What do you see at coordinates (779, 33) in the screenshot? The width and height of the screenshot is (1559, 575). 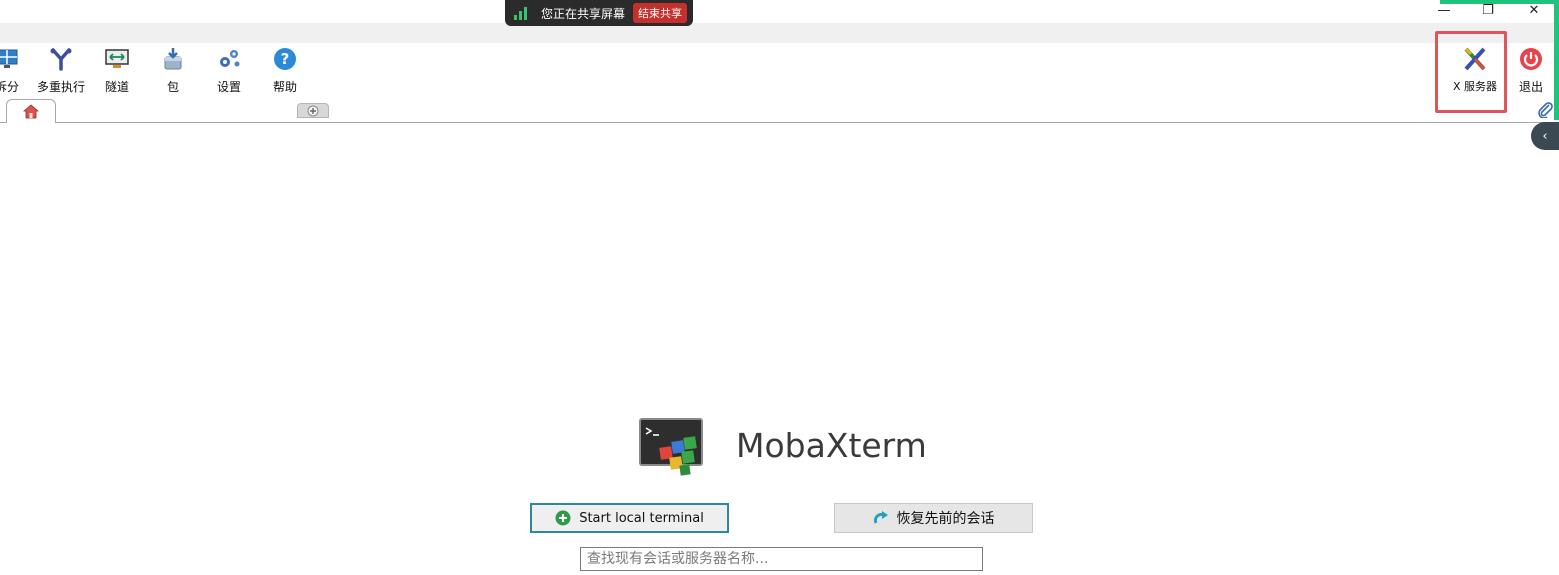 I see `menu-strip` at bounding box center [779, 33].